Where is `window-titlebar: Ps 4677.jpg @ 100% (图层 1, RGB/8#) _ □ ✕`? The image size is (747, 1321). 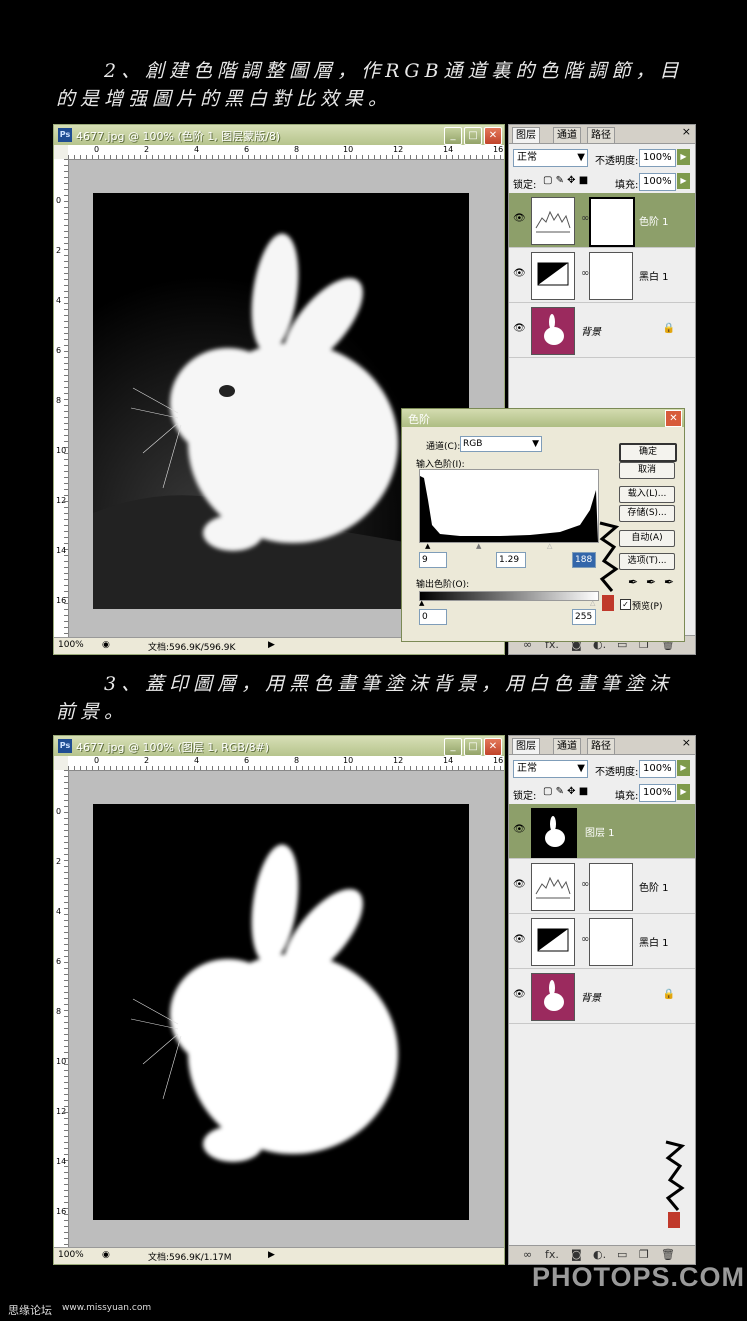
window-titlebar: Ps 4677.jpg @ 100% (图层 1, RGB/8#) _ □ ✕ is located at coordinates (279, 746).